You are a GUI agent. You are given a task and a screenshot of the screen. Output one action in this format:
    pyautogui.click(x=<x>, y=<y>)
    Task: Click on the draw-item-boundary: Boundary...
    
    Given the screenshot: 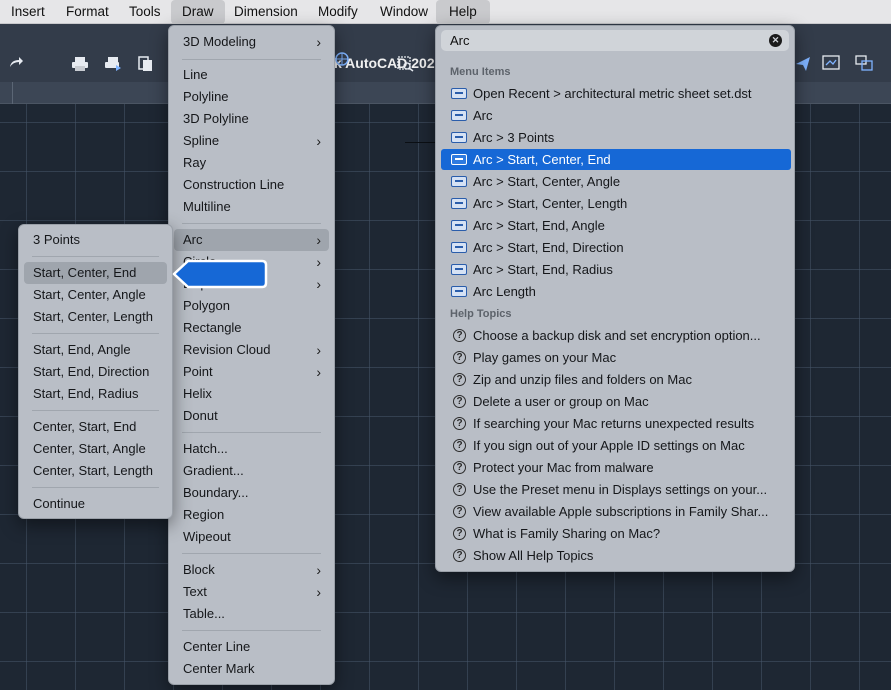 What is the action you would take?
    pyautogui.click(x=251, y=493)
    